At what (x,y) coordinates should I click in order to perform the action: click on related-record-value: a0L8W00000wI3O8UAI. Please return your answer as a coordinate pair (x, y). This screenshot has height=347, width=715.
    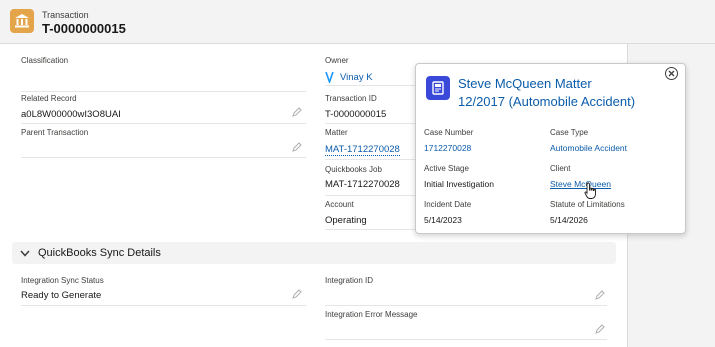
    Looking at the image, I should click on (71, 114).